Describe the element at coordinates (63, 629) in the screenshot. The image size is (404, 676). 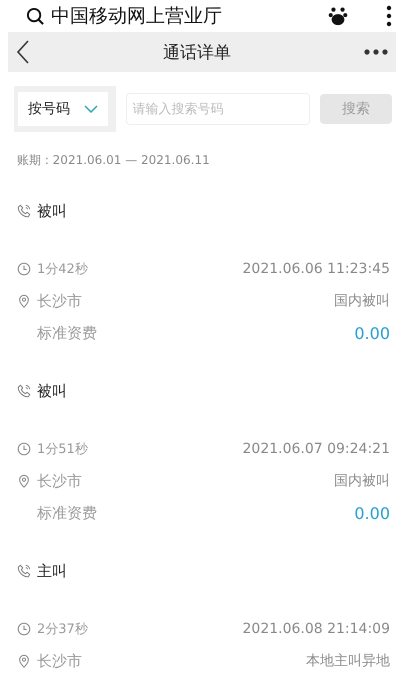
I see `call-duration: 2分37秒` at that location.